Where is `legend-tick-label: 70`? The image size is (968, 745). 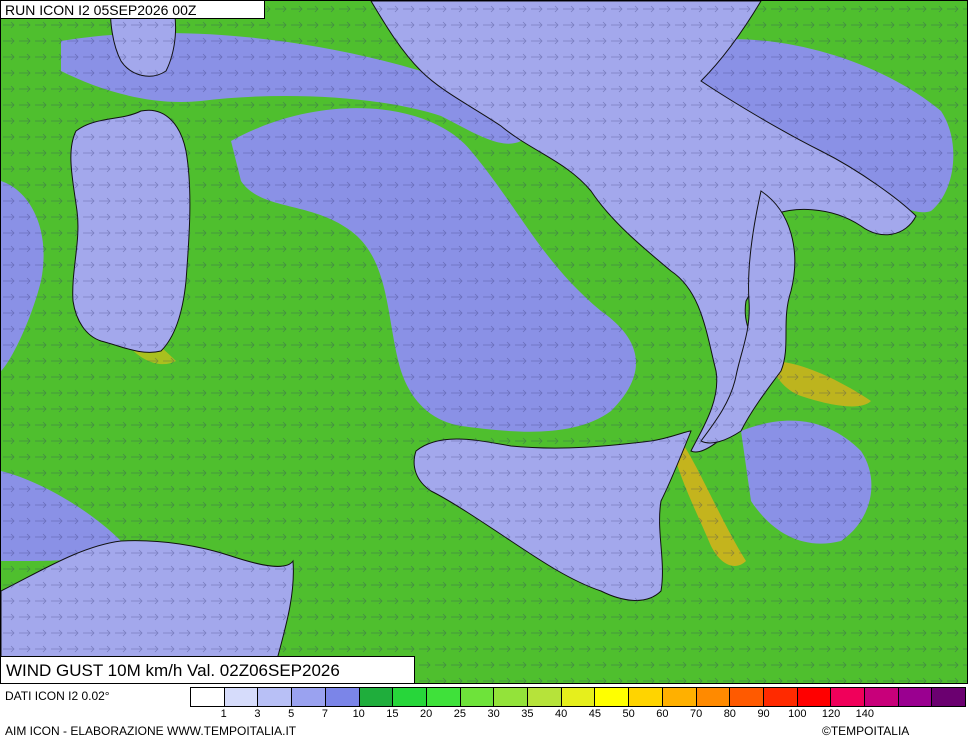
legend-tick-label: 70 is located at coordinates (696, 714).